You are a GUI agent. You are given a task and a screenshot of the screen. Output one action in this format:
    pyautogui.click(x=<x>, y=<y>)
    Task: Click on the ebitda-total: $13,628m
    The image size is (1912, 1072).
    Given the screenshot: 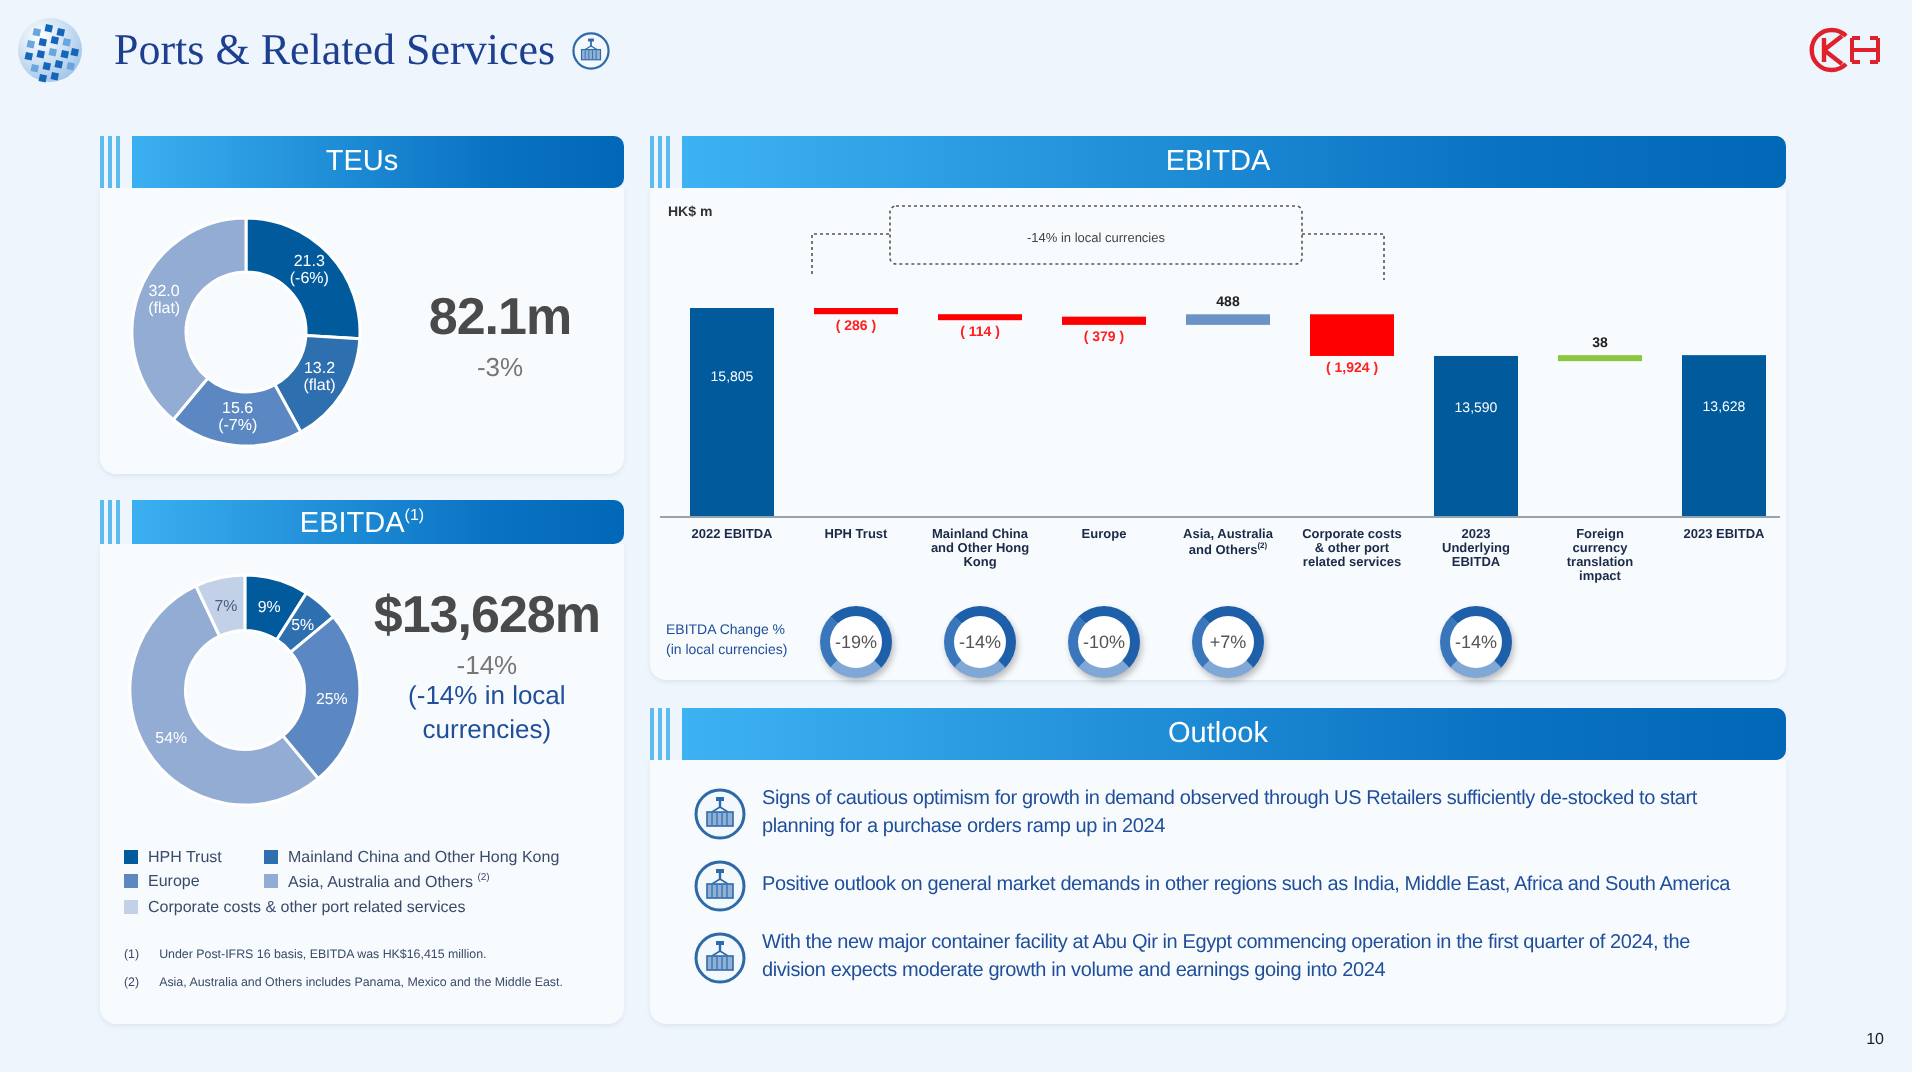 What is the action you would take?
    pyautogui.click(x=486, y=615)
    